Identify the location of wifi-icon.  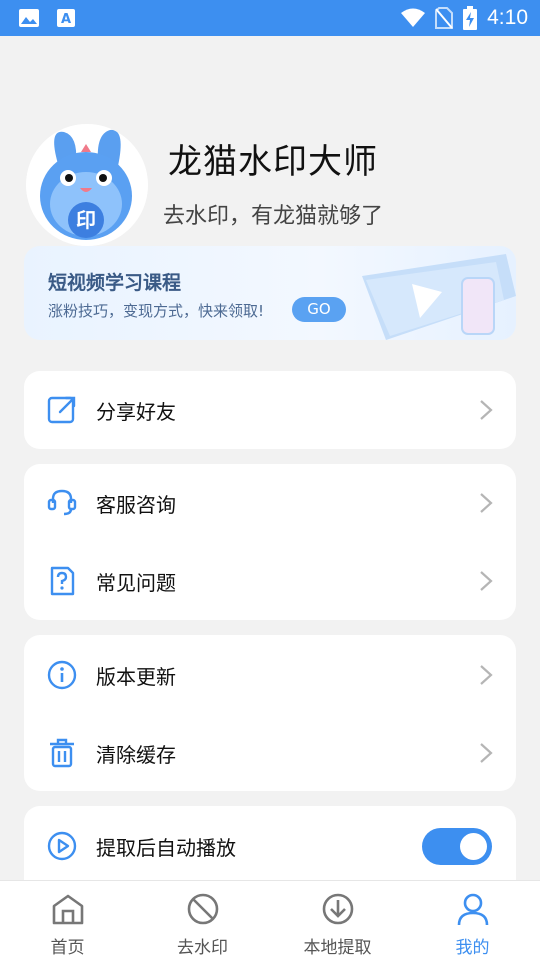
(413, 17).